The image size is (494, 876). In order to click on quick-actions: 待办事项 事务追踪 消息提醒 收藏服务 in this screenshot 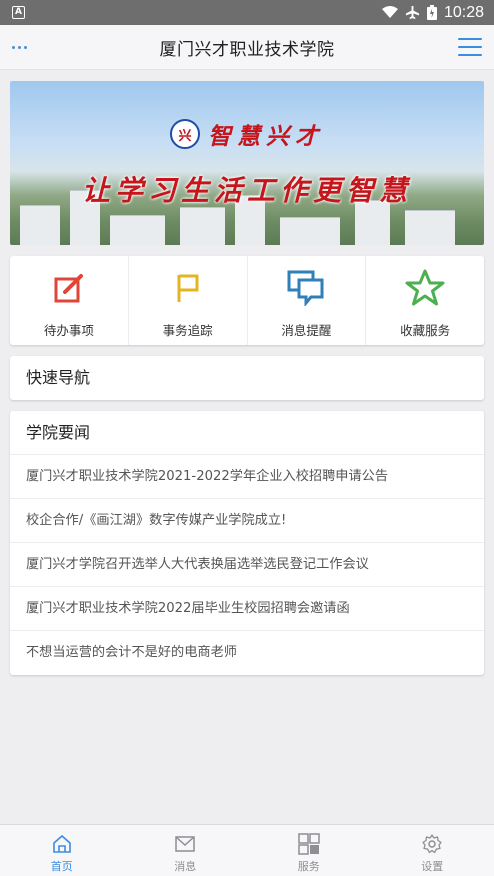, I will do `click(247, 300)`.